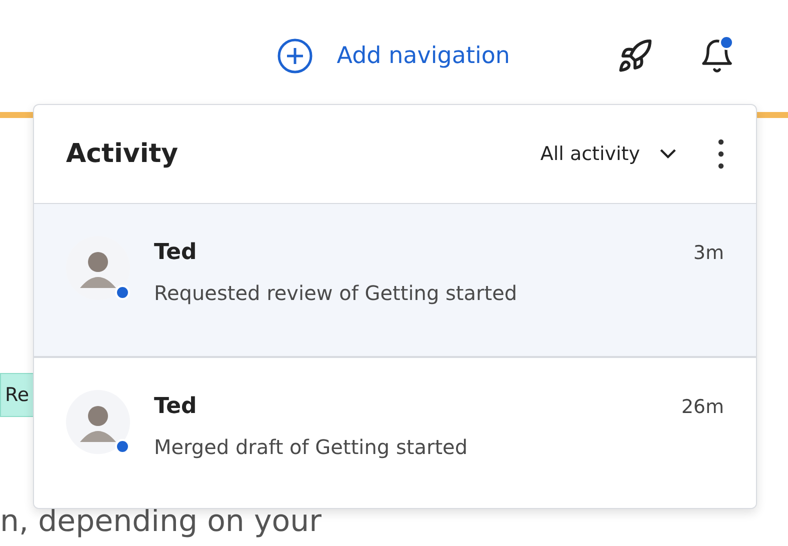 The width and height of the screenshot is (788, 546). I want to click on plus-circle-icon, so click(294, 56).